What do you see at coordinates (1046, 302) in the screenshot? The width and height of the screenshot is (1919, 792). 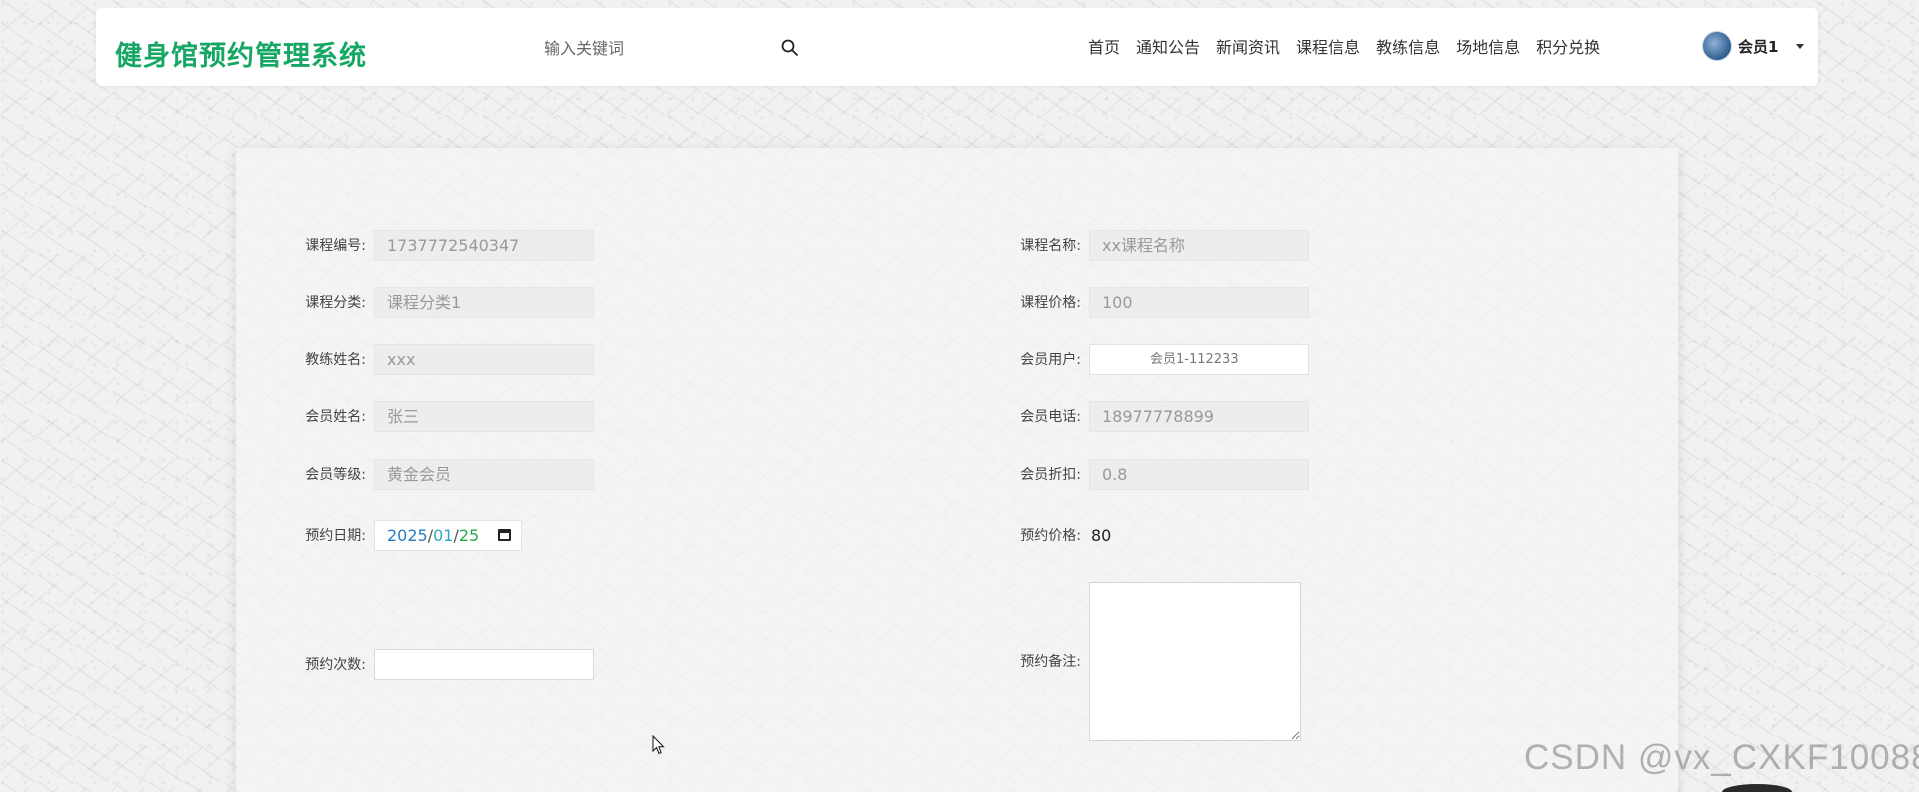 I see `field-label: 课程价格` at bounding box center [1046, 302].